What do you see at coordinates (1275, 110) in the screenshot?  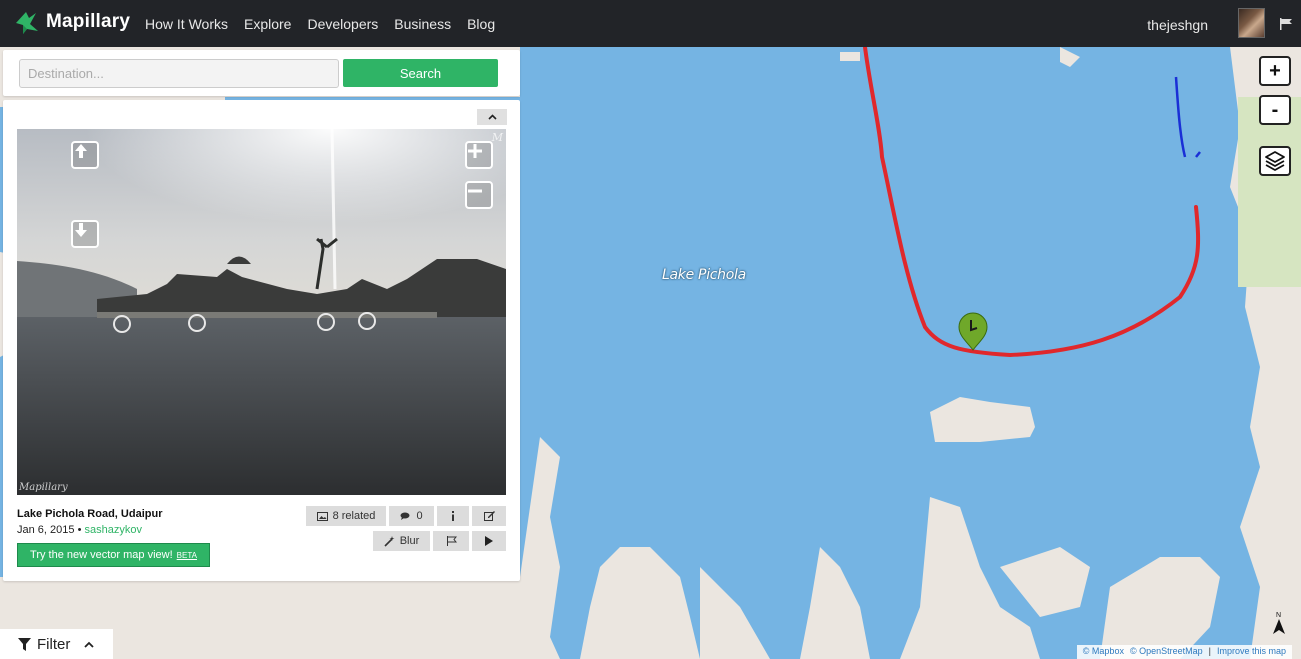 I see `map-zoom-out-button: -` at bounding box center [1275, 110].